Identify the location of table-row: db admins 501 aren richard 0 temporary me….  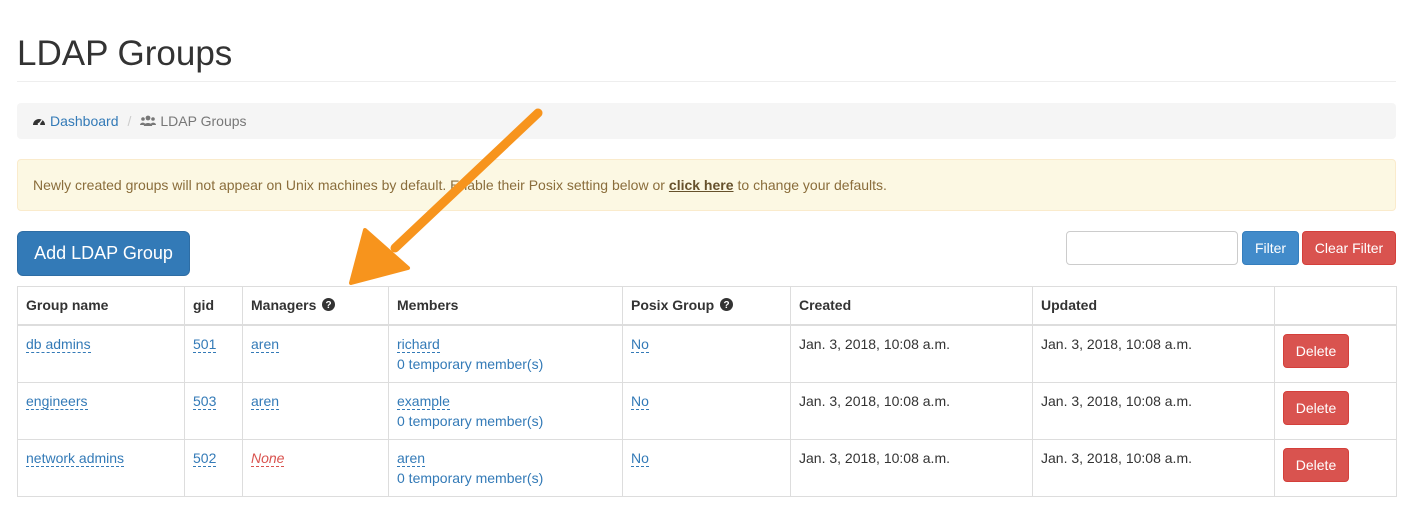
(707, 353).